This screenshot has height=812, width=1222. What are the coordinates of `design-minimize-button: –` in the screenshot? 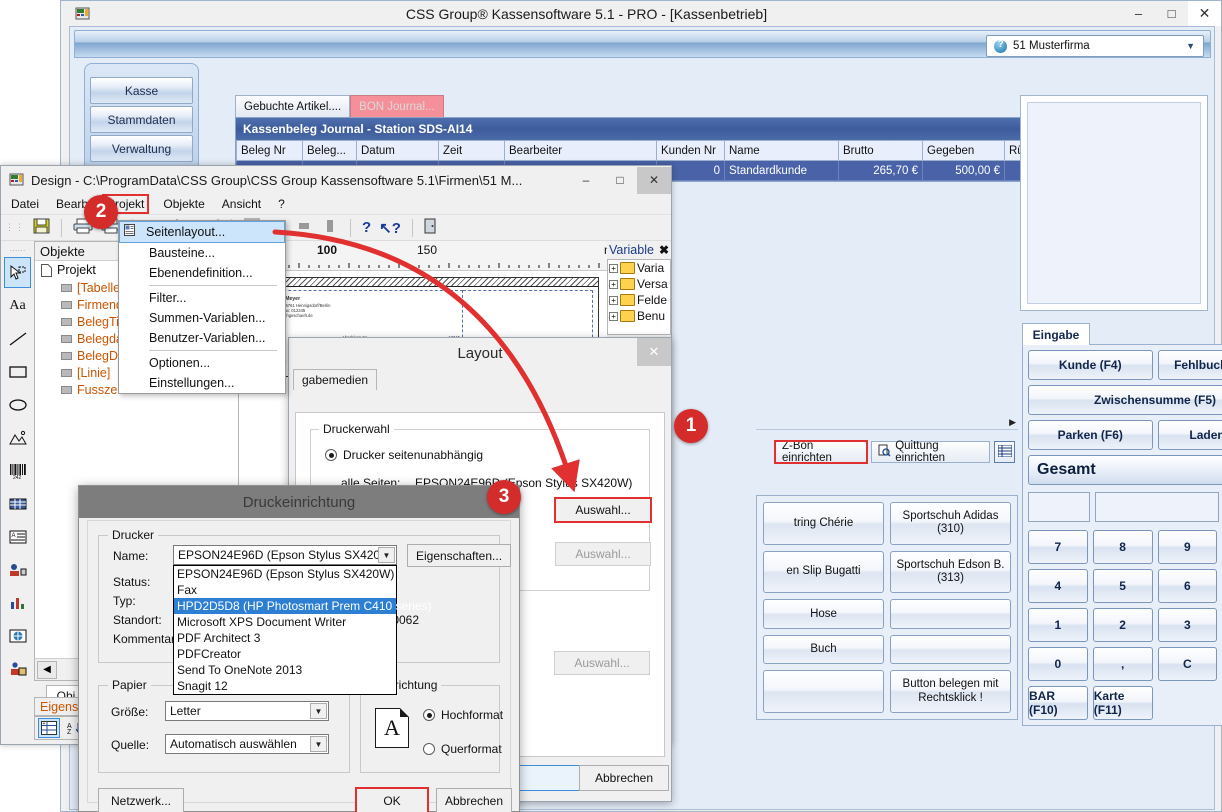 It's located at (586, 180).